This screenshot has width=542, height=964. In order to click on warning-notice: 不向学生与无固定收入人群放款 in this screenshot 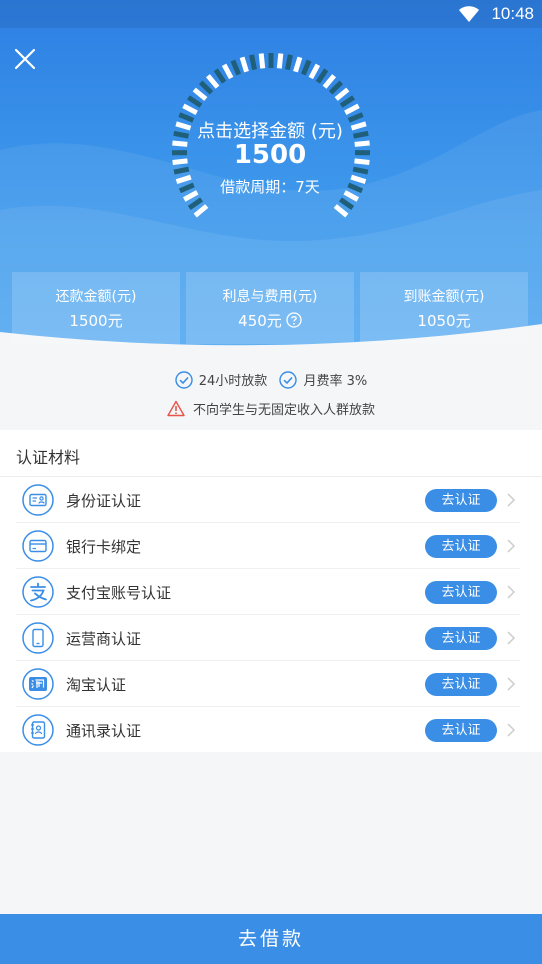, I will do `click(271, 408)`.